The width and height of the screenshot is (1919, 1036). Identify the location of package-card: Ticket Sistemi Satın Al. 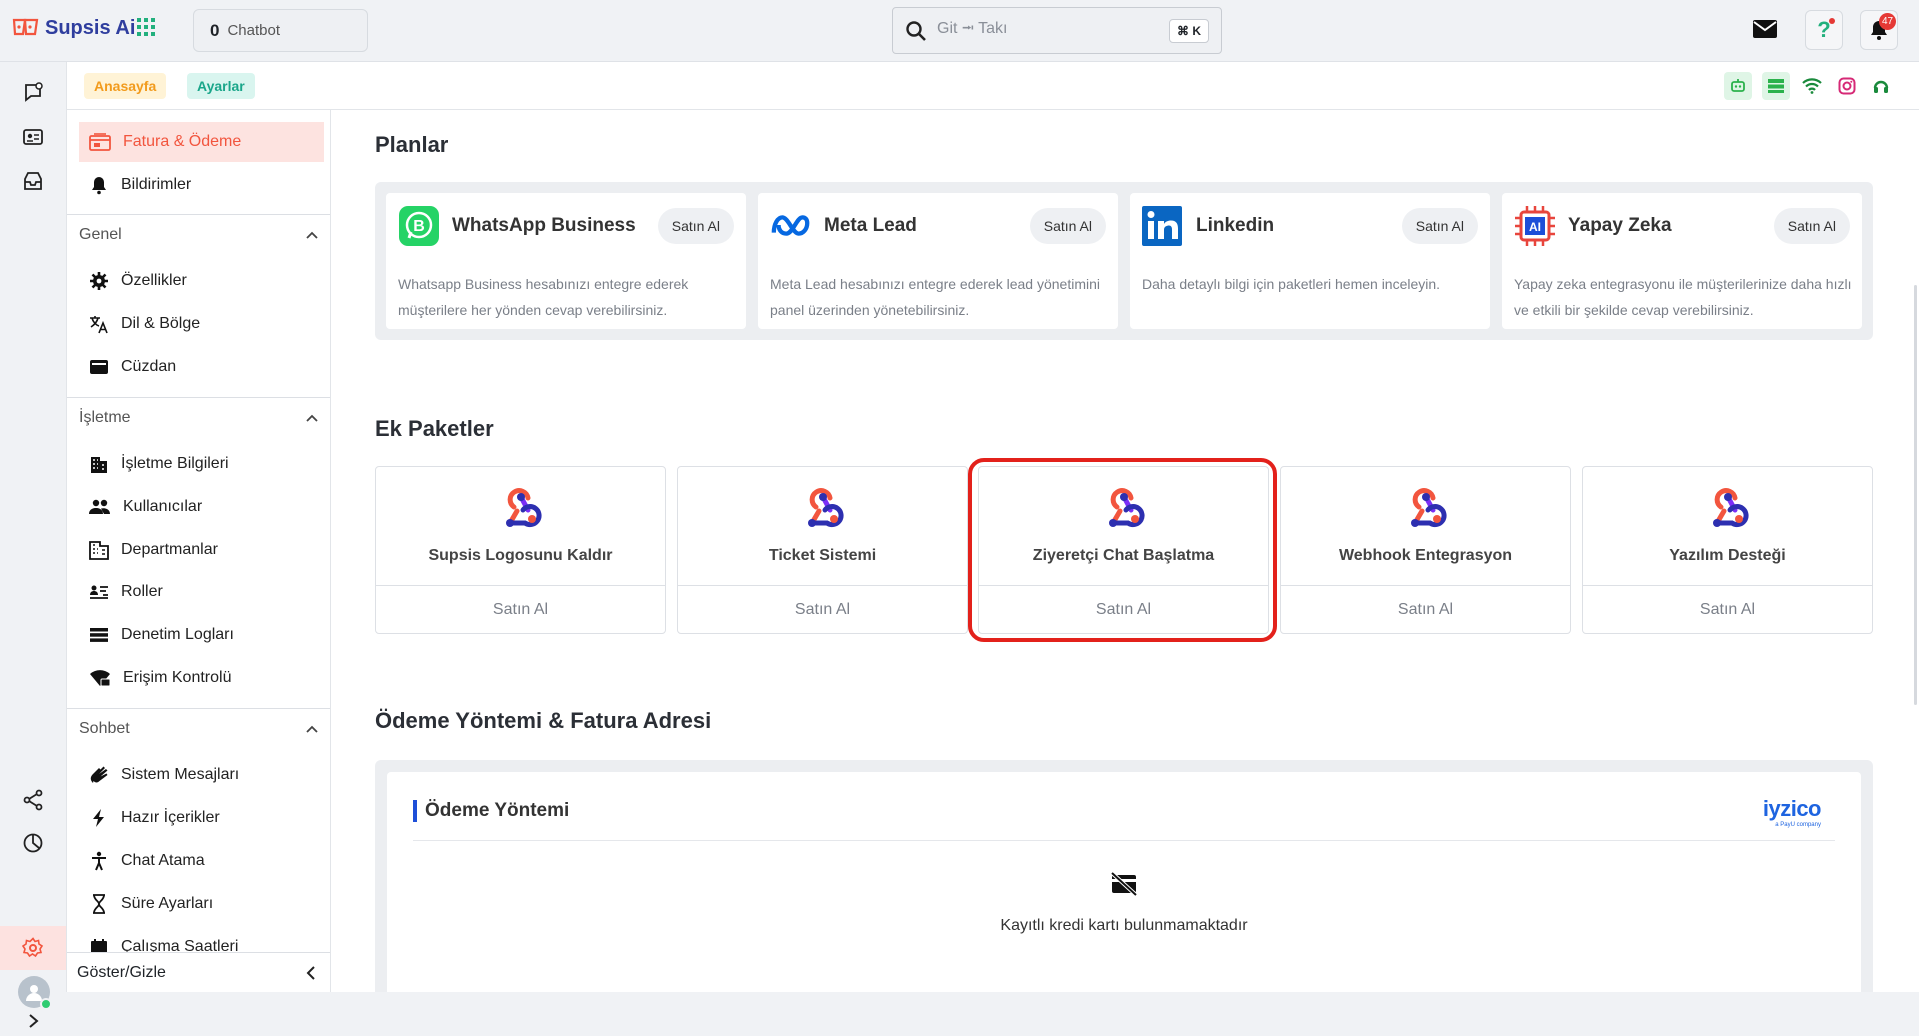
(822, 550).